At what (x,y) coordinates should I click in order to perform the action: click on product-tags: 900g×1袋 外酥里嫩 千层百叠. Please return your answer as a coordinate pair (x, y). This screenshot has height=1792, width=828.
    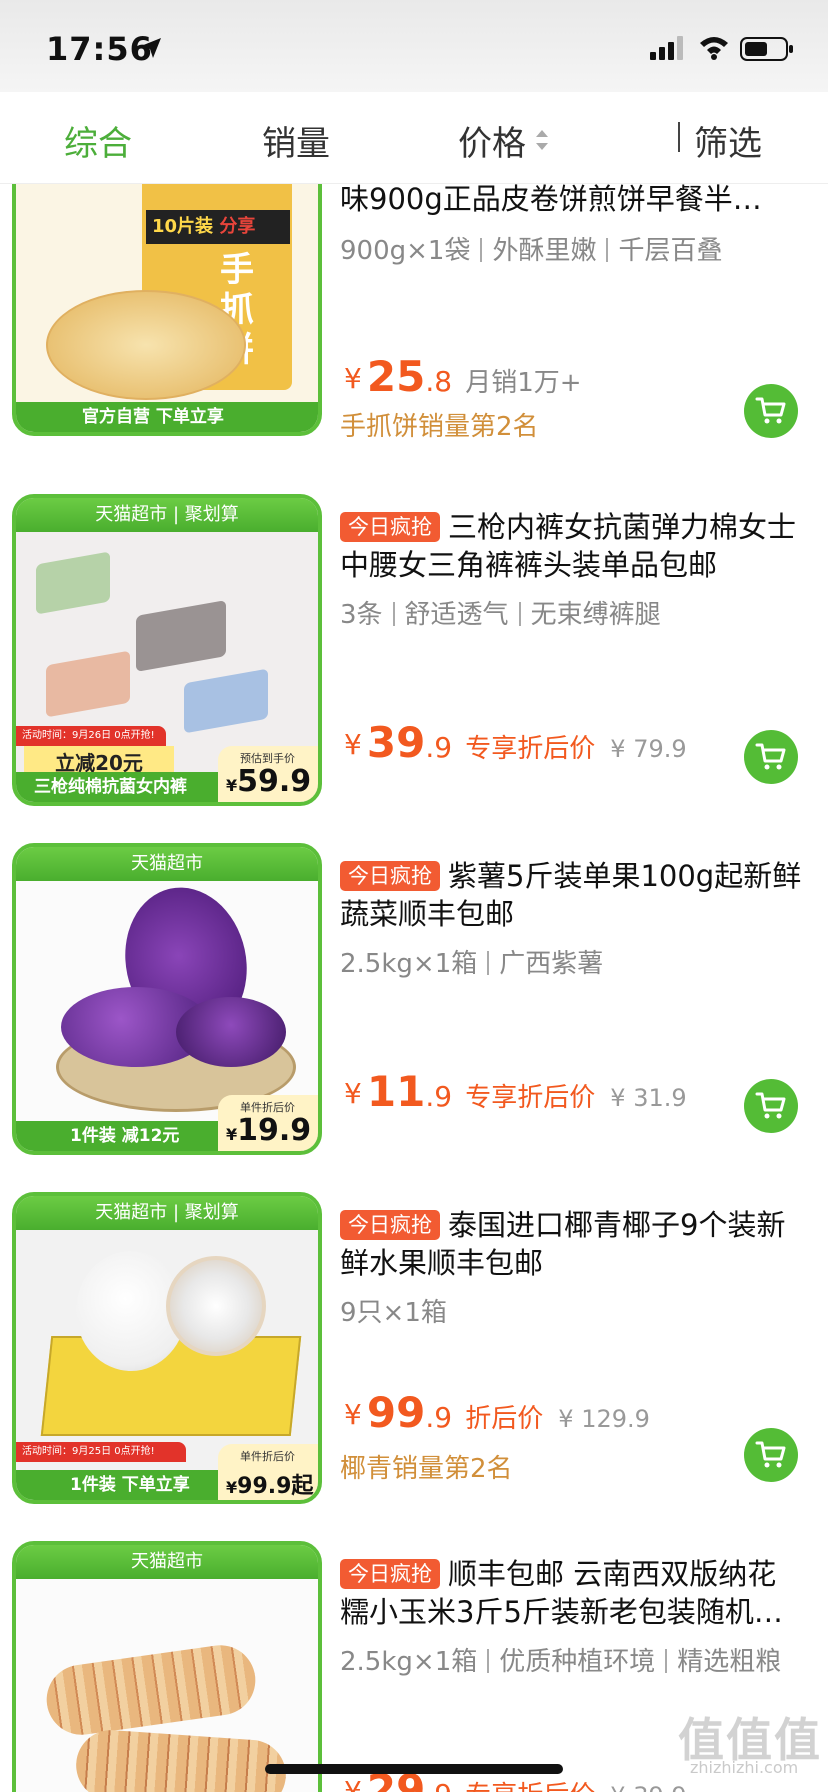
    Looking at the image, I should click on (531, 248).